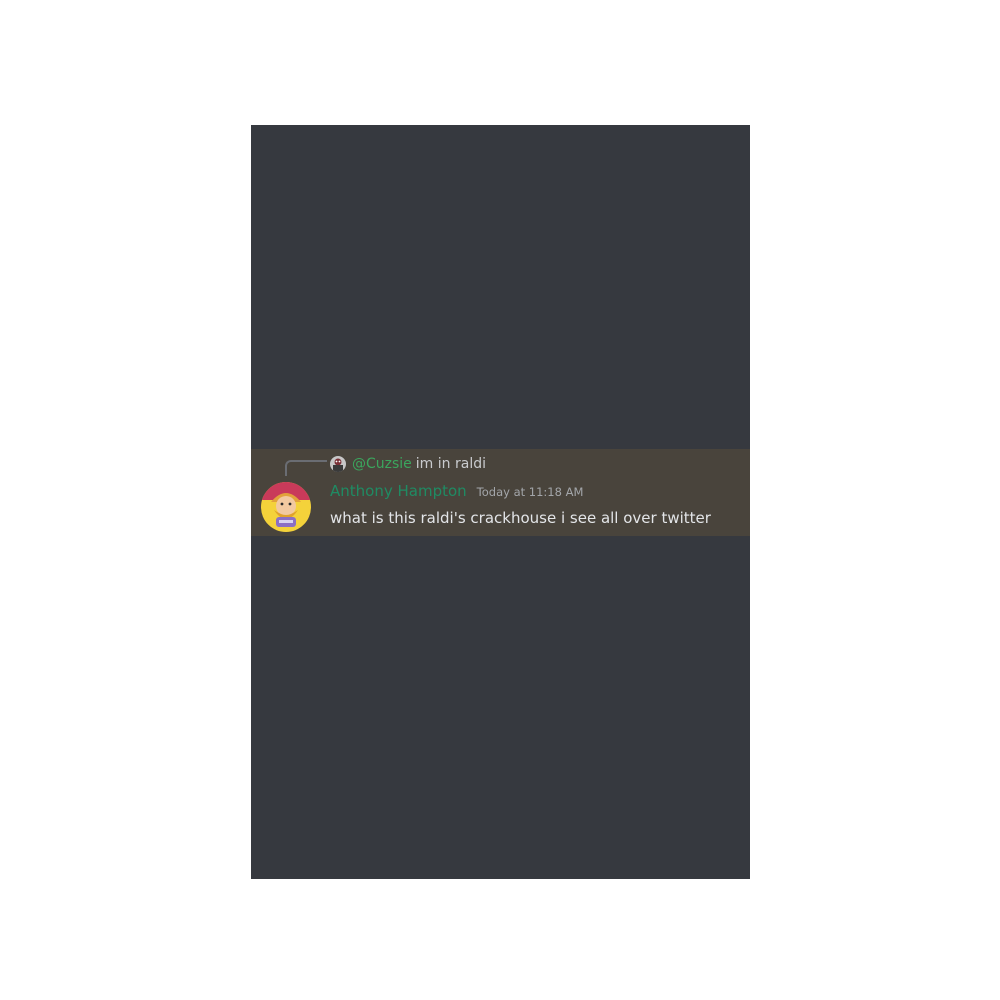 This screenshot has width=1000, height=1000. What do you see at coordinates (398, 491) in the screenshot?
I see `username: Anthony Hampton` at bounding box center [398, 491].